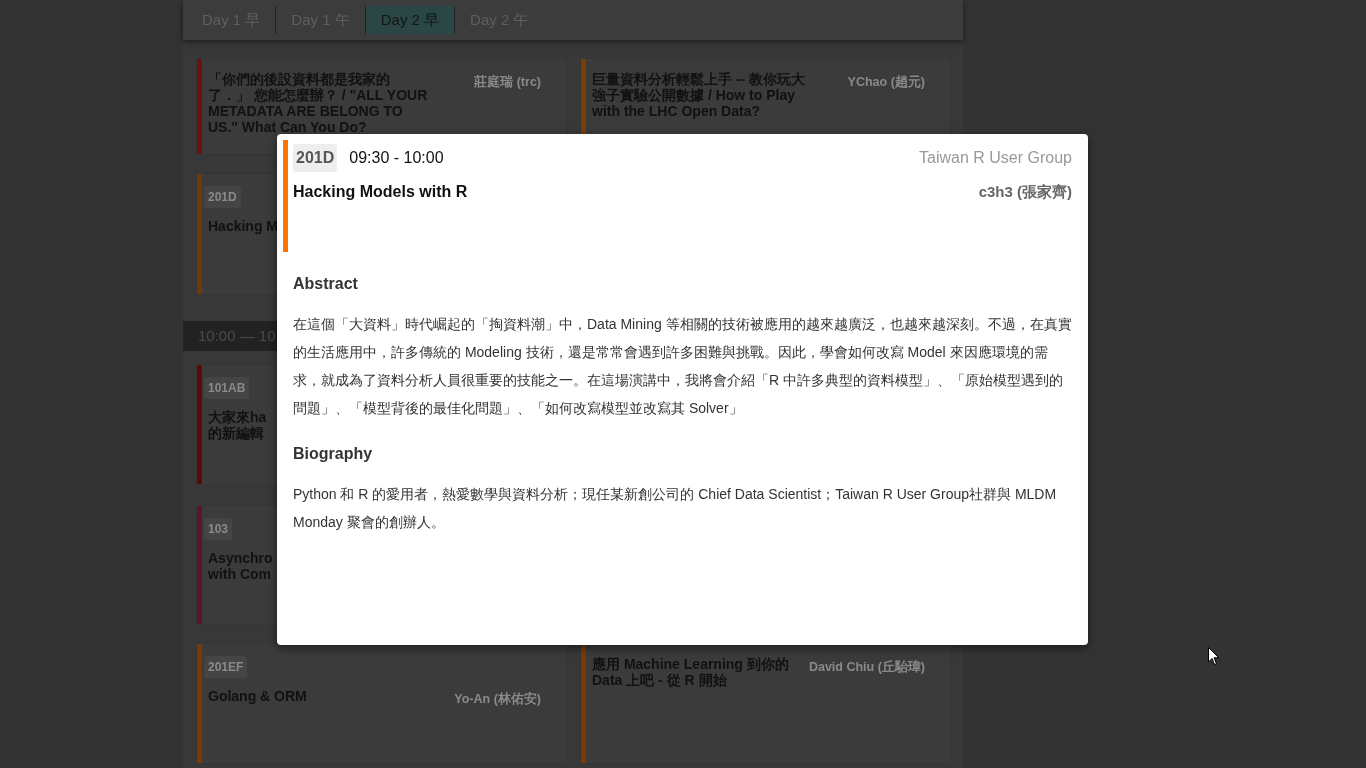  Describe the element at coordinates (675, 508) in the screenshot. I see `section-text: Python 和 R 的愛用者，熱愛數學與資料分析；現任某新創公司的 Chief Data Scientist；Taiwan R User Group社群與 MLDM Monday 聚會的創辦人。` at that location.